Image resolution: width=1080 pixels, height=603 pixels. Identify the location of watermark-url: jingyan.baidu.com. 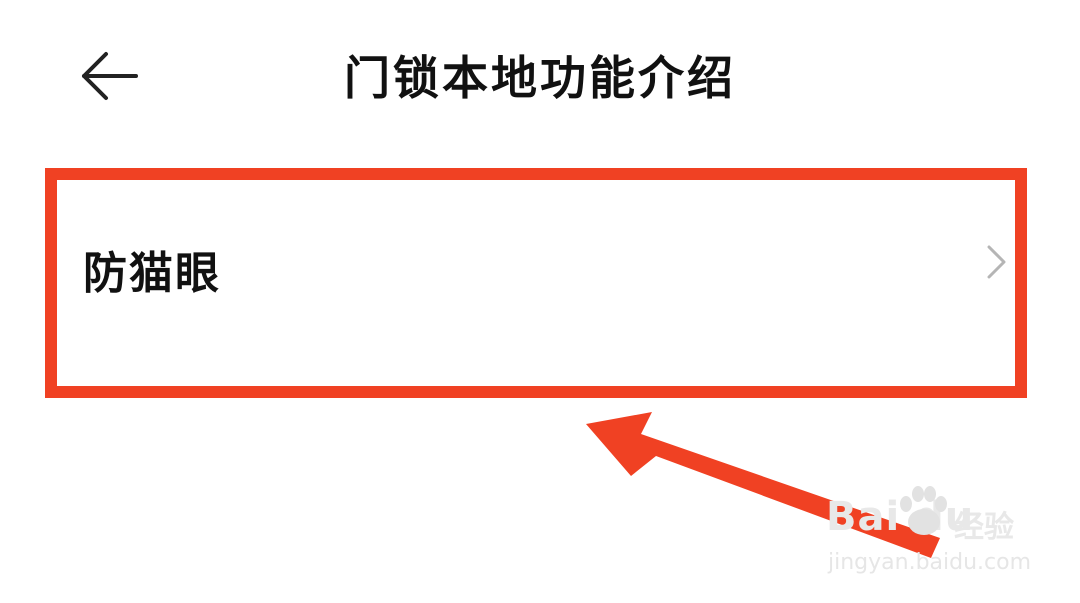
(930, 562).